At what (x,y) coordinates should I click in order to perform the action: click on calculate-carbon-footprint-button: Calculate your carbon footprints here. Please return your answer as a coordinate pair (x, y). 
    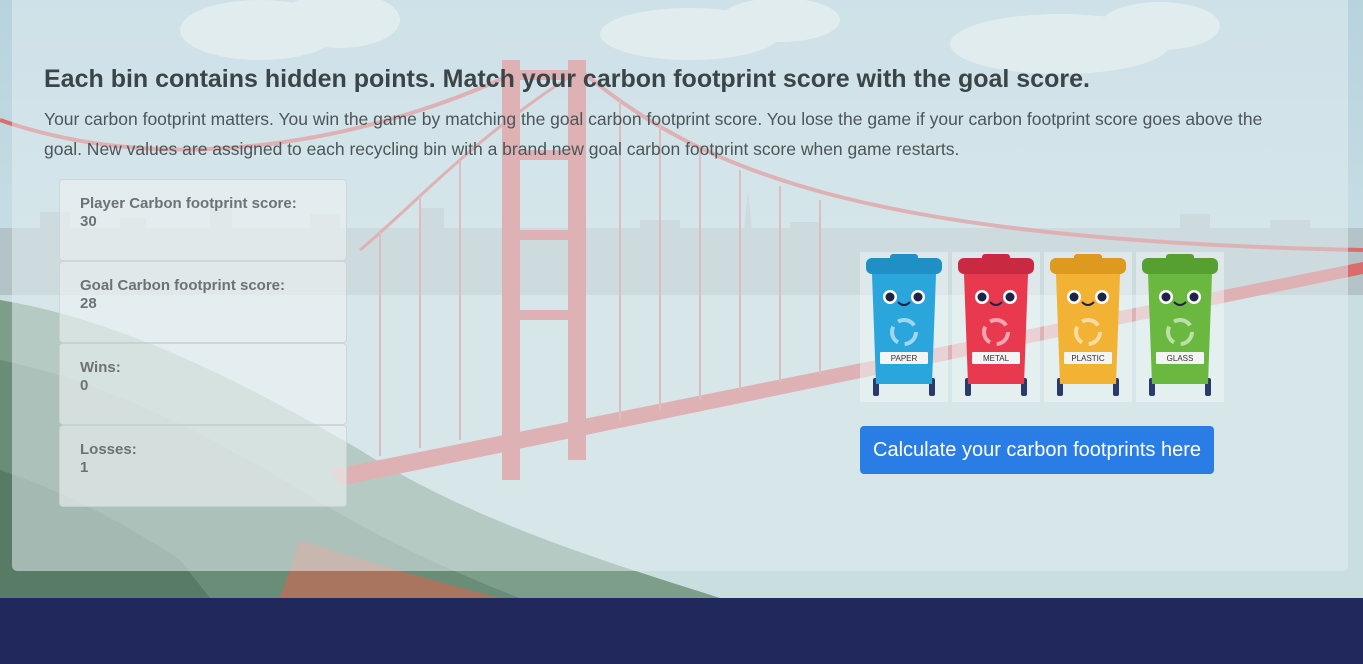
    Looking at the image, I should click on (1037, 450).